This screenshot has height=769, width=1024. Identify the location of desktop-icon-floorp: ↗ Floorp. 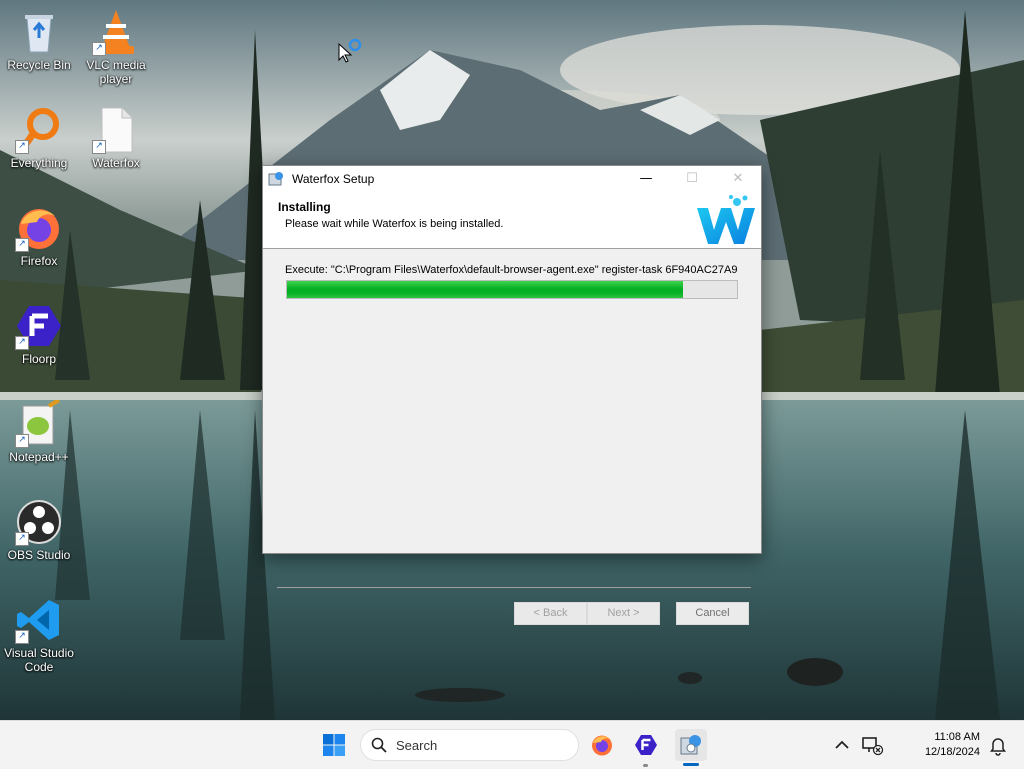
(39, 334).